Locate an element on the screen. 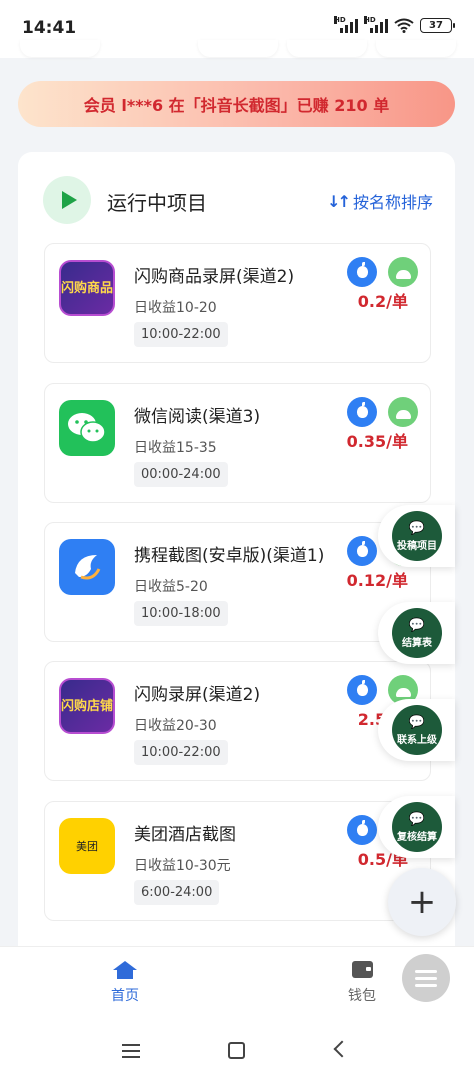  project-hours: 00:00-24:00 is located at coordinates (181, 474).